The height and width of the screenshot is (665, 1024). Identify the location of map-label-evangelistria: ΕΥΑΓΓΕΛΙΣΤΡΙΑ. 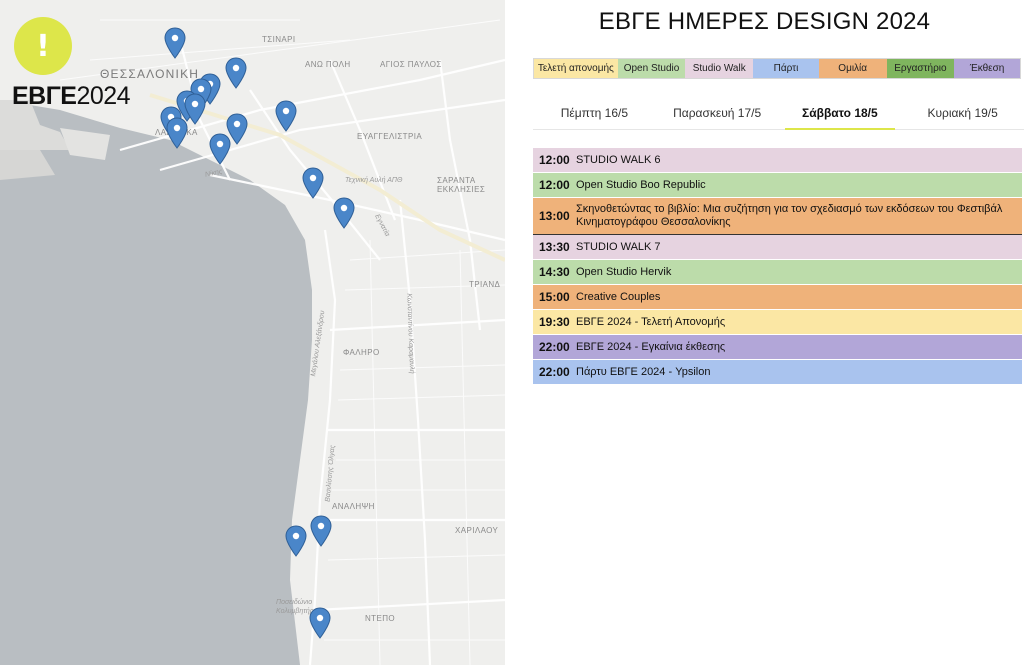
(390, 136).